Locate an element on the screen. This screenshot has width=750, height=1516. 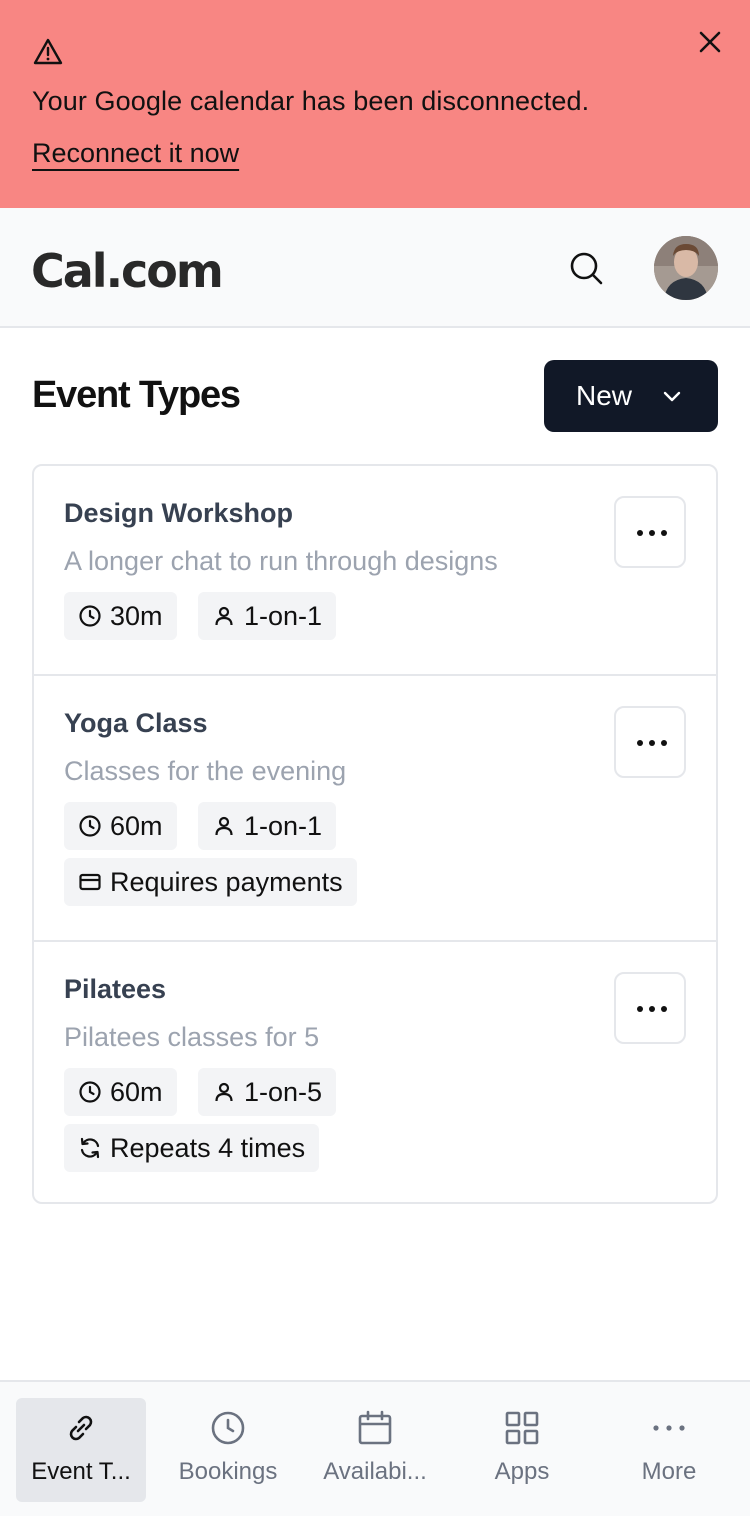
nav-label: Apps is located at coordinates (522, 1471).